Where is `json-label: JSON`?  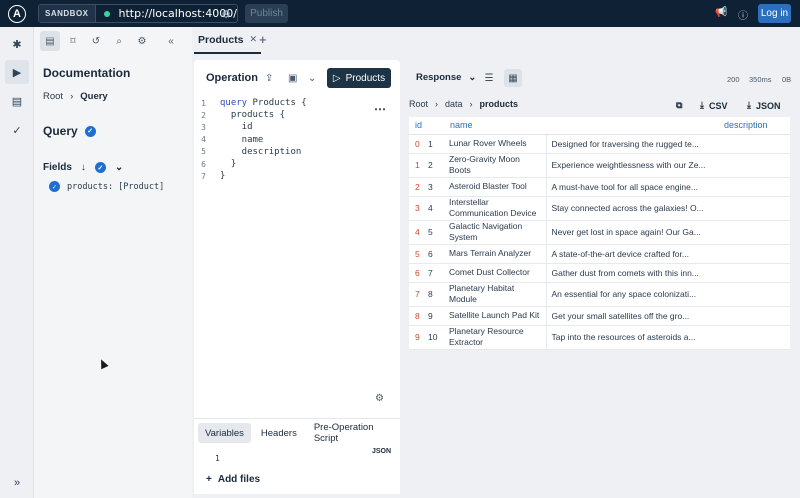 json-label: JSON is located at coordinates (768, 105).